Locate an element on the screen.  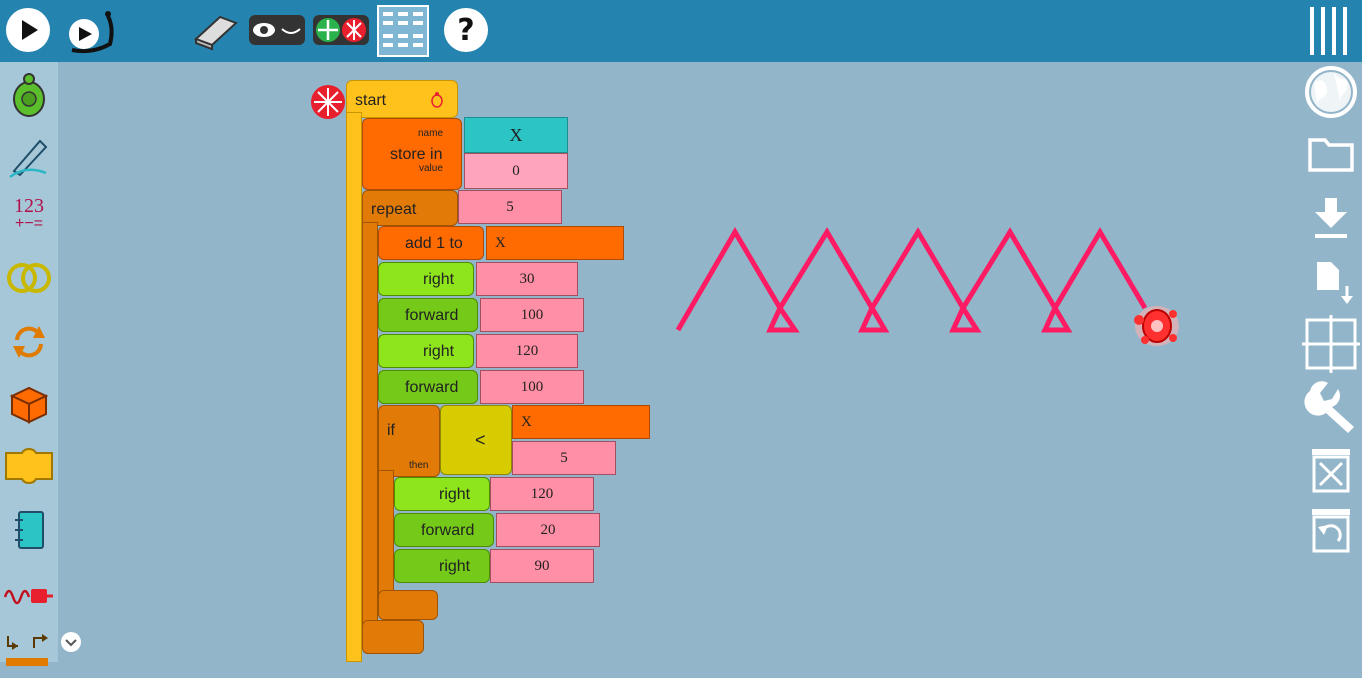
less-than-left-arg: X is located at coordinates (581, 422).